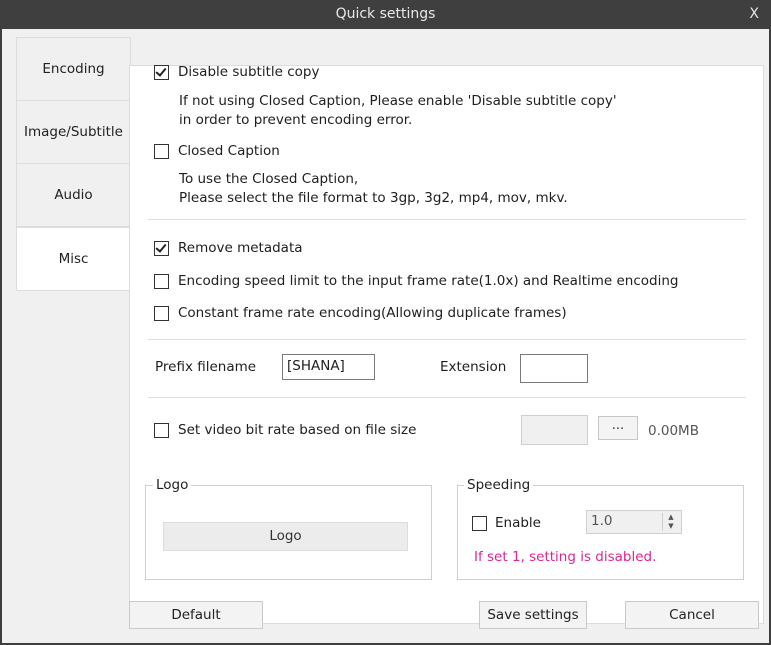 Image resolution: width=771 pixels, height=645 pixels. Describe the element at coordinates (754, 14) in the screenshot. I see `close-icon: X` at that location.